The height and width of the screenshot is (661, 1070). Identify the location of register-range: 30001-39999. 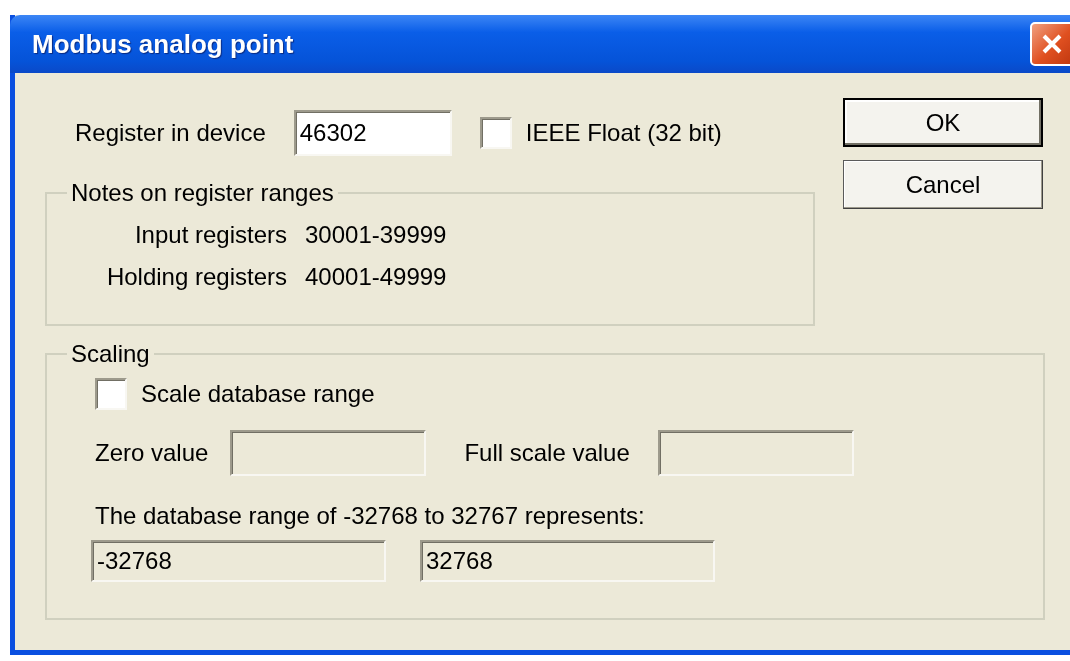
(376, 235).